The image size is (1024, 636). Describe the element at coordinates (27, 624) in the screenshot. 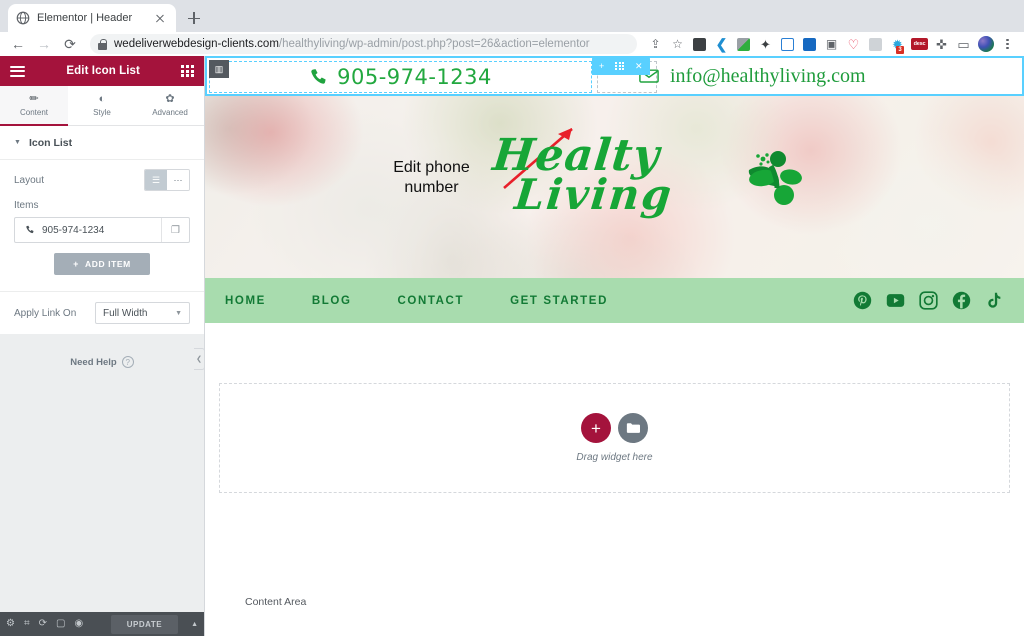

I see `navigator-icon: ⌗` at that location.